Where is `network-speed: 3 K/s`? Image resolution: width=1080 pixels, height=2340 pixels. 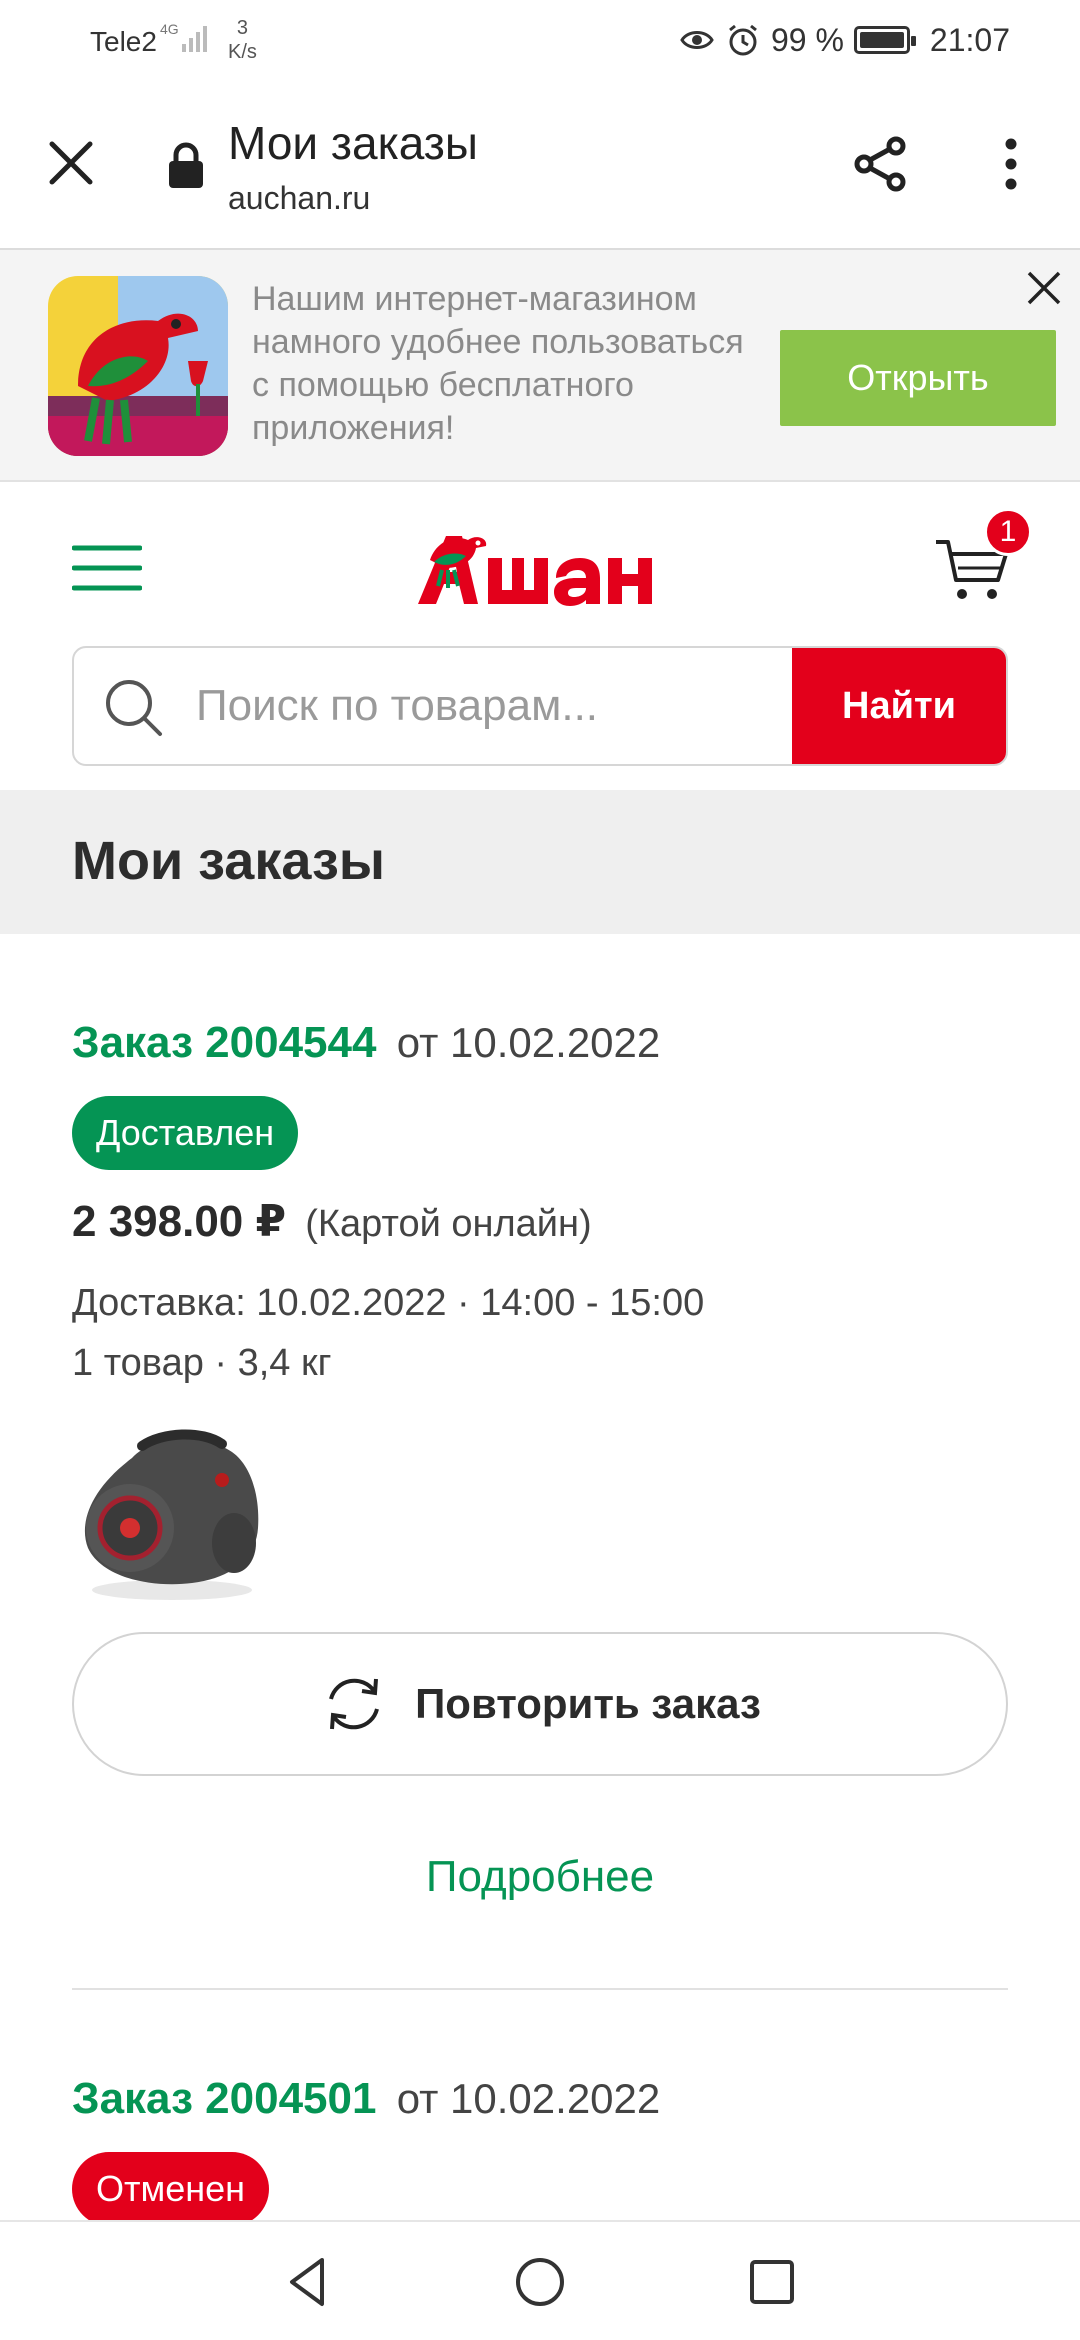
network-speed: 3 K/s is located at coordinates (242, 40).